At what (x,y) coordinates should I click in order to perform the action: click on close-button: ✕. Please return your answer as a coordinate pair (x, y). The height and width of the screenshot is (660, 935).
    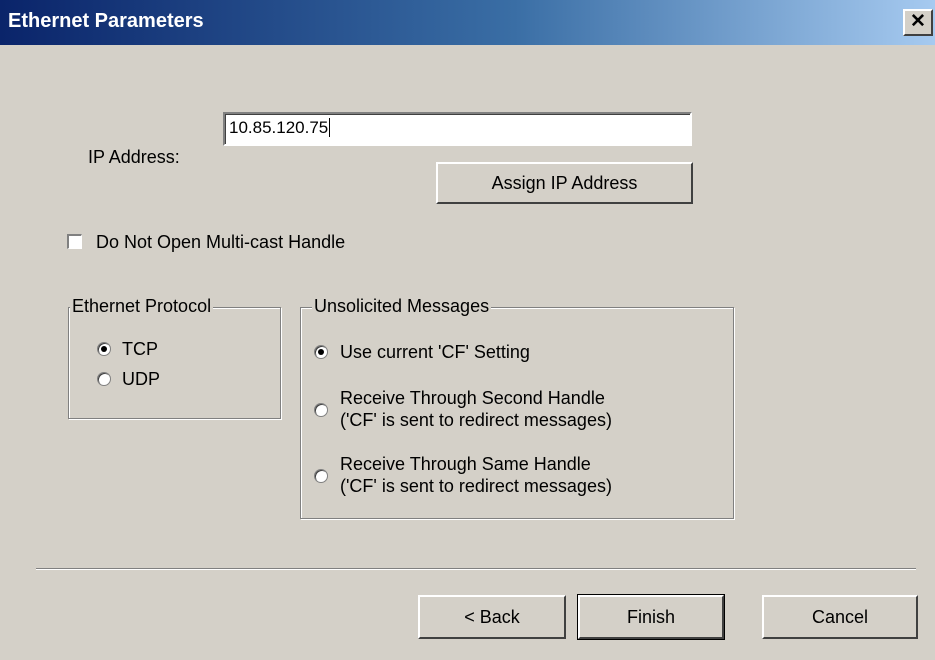
    Looking at the image, I should click on (918, 22).